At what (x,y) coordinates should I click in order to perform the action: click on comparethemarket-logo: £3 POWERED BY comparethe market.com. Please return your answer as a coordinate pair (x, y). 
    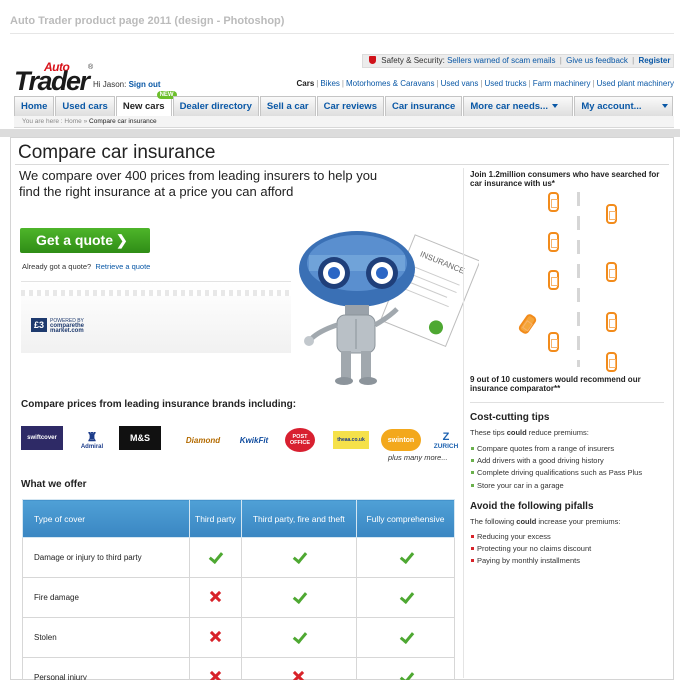
    Looking at the image, I should click on (66, 326).